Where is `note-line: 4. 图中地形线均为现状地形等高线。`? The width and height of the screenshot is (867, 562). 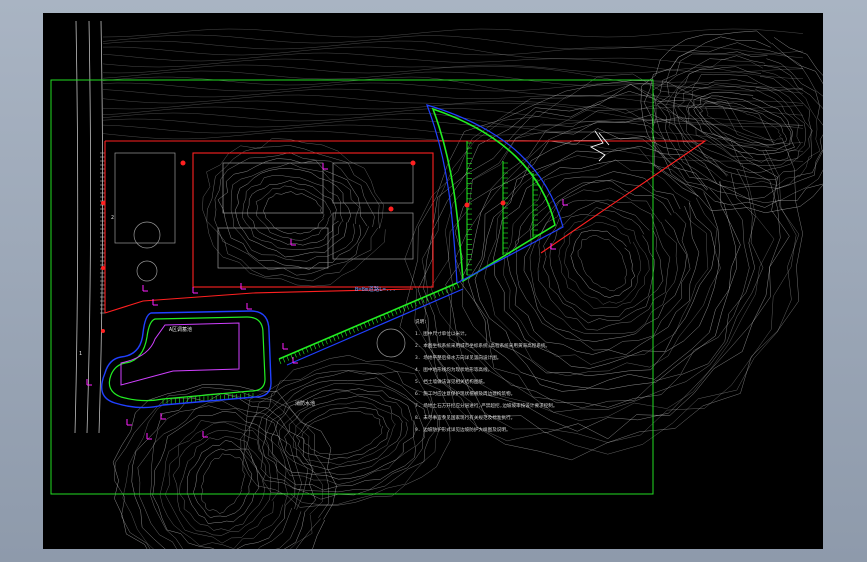
note-line: 4. 图中地形线均为现状地形等高线。 is located at coordinates (453, 369).